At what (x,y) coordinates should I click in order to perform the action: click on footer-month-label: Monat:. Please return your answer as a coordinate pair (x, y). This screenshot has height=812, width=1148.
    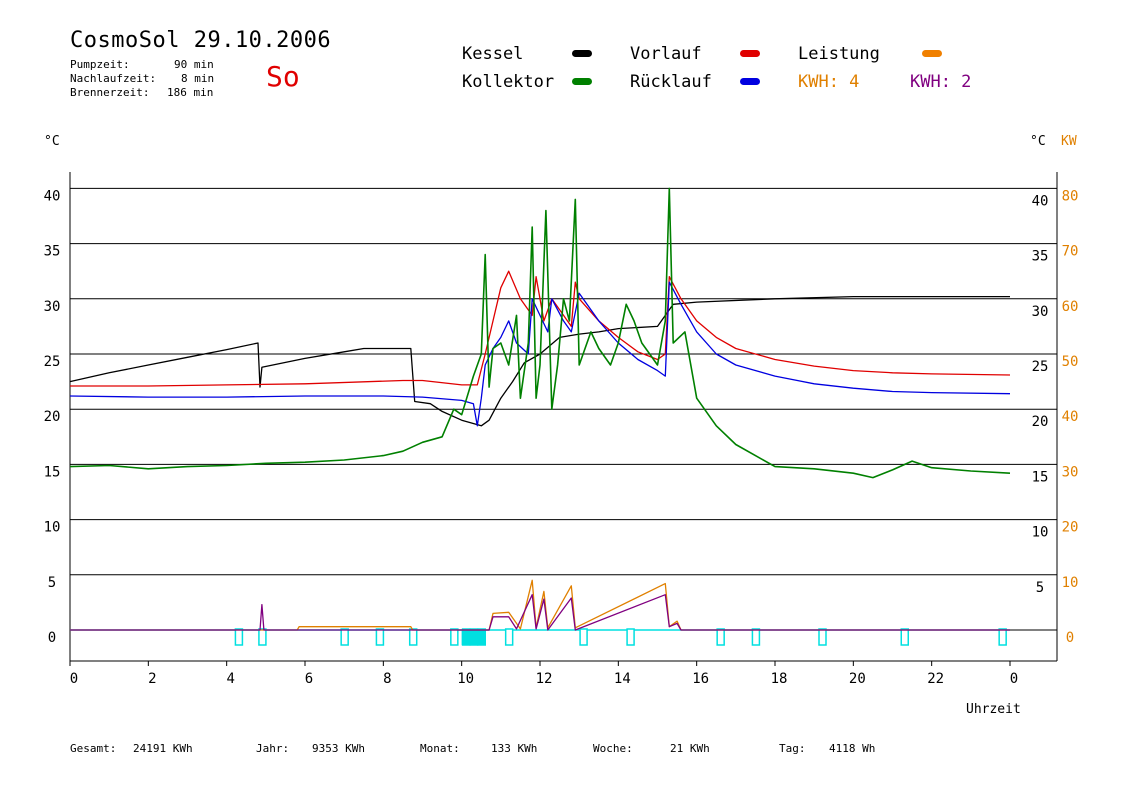
    Looking at the image, I should click on (440, 748).